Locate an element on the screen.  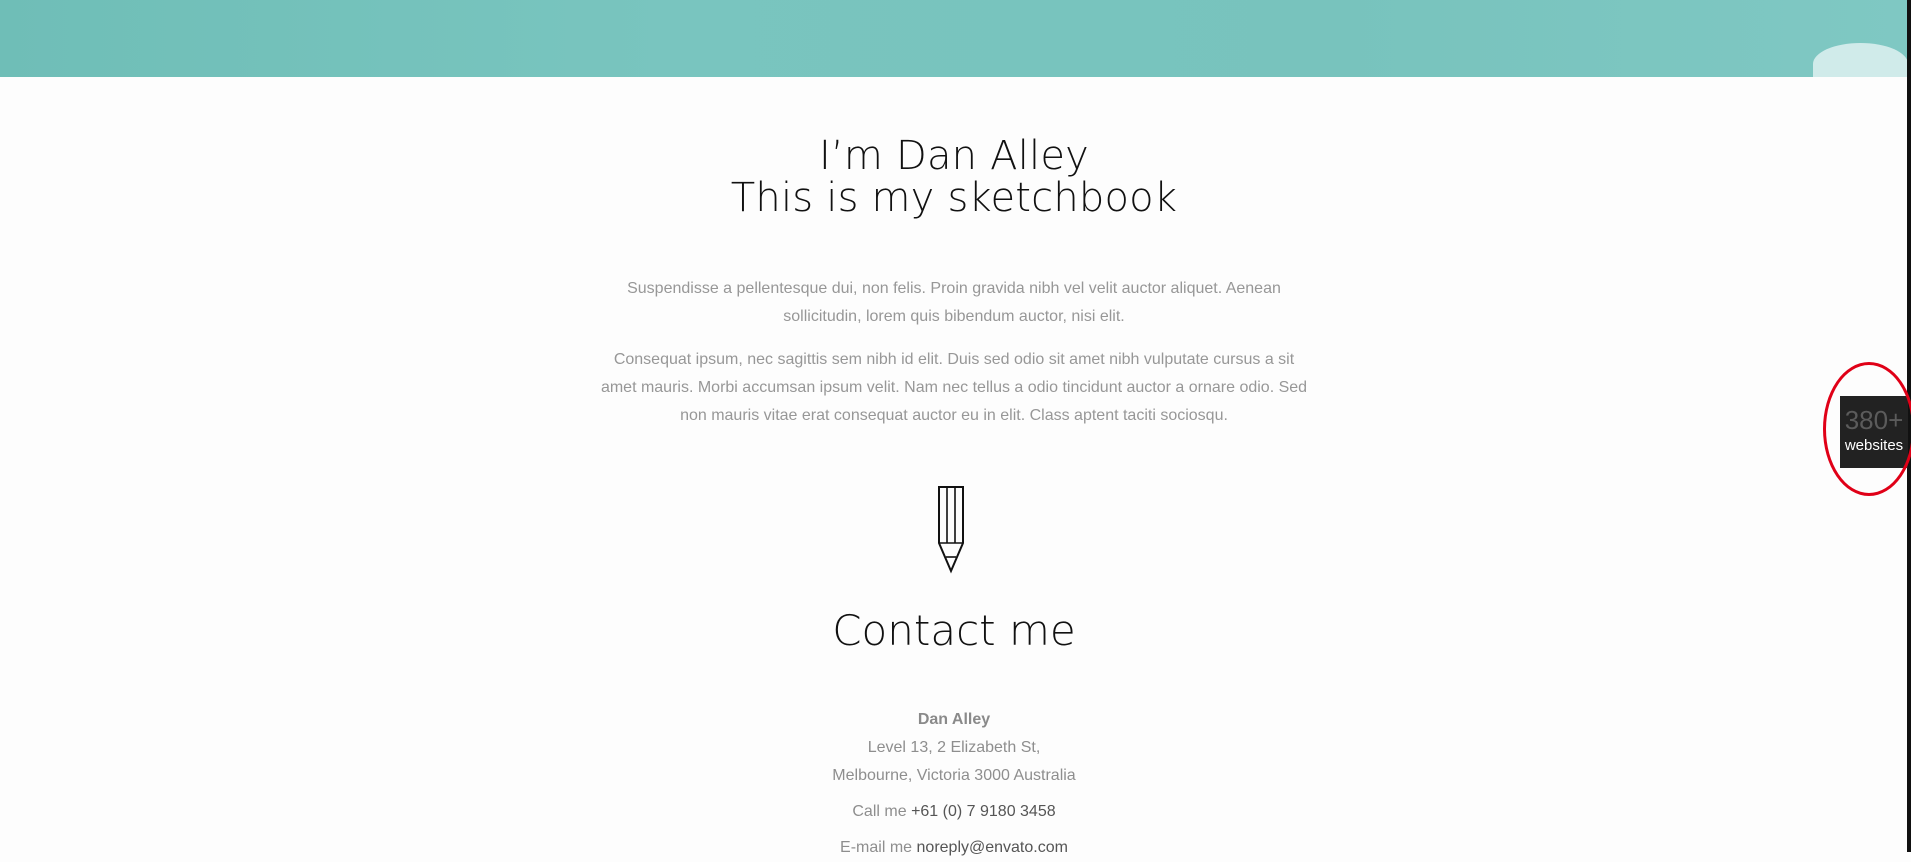
websites-widget: 380+ websites is located at coordinates (1874, 432).